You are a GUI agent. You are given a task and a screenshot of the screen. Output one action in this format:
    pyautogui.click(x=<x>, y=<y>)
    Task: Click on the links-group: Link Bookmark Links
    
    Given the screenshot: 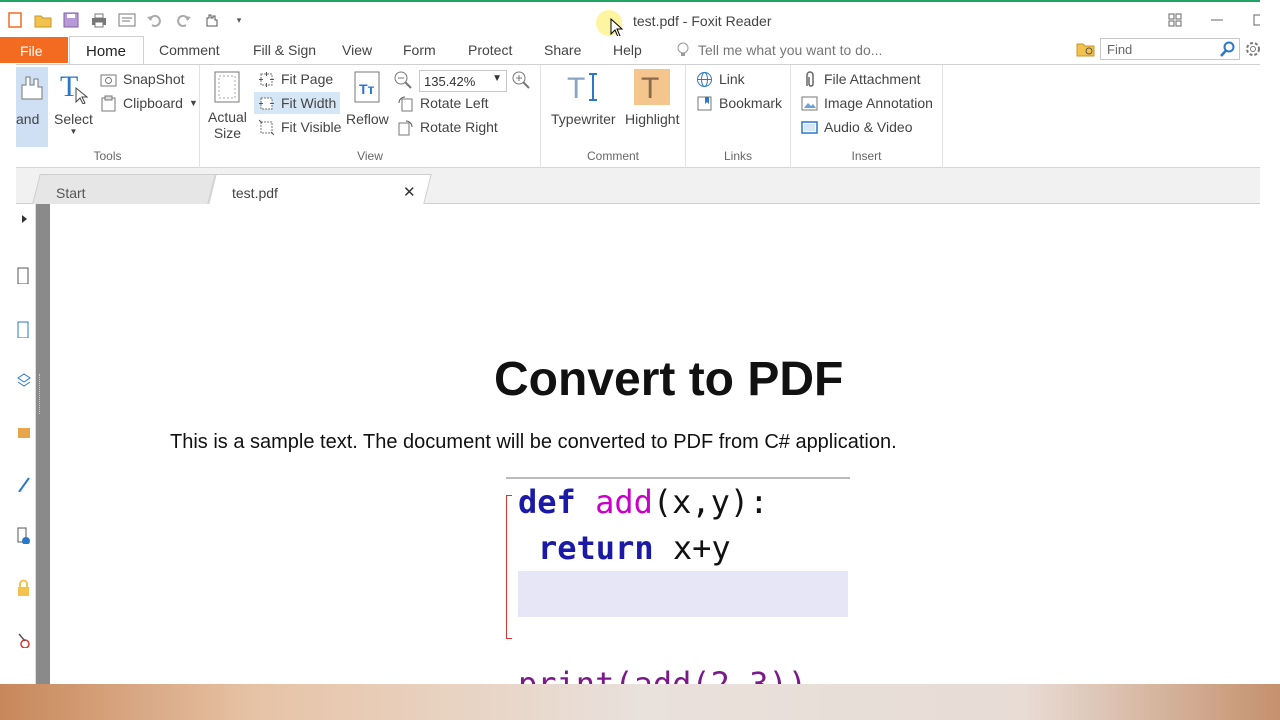 What is the action you would take?
    pyautogui.click(x=738, y=117)
    